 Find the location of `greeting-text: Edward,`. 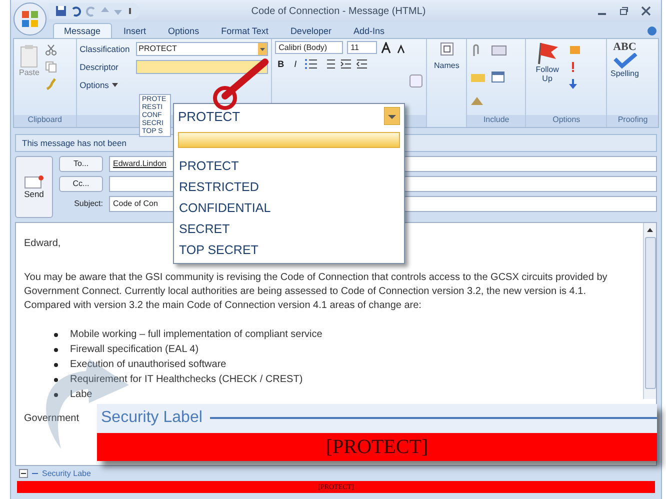

greeting-text: Edward, is located at coordinates (42, 244).